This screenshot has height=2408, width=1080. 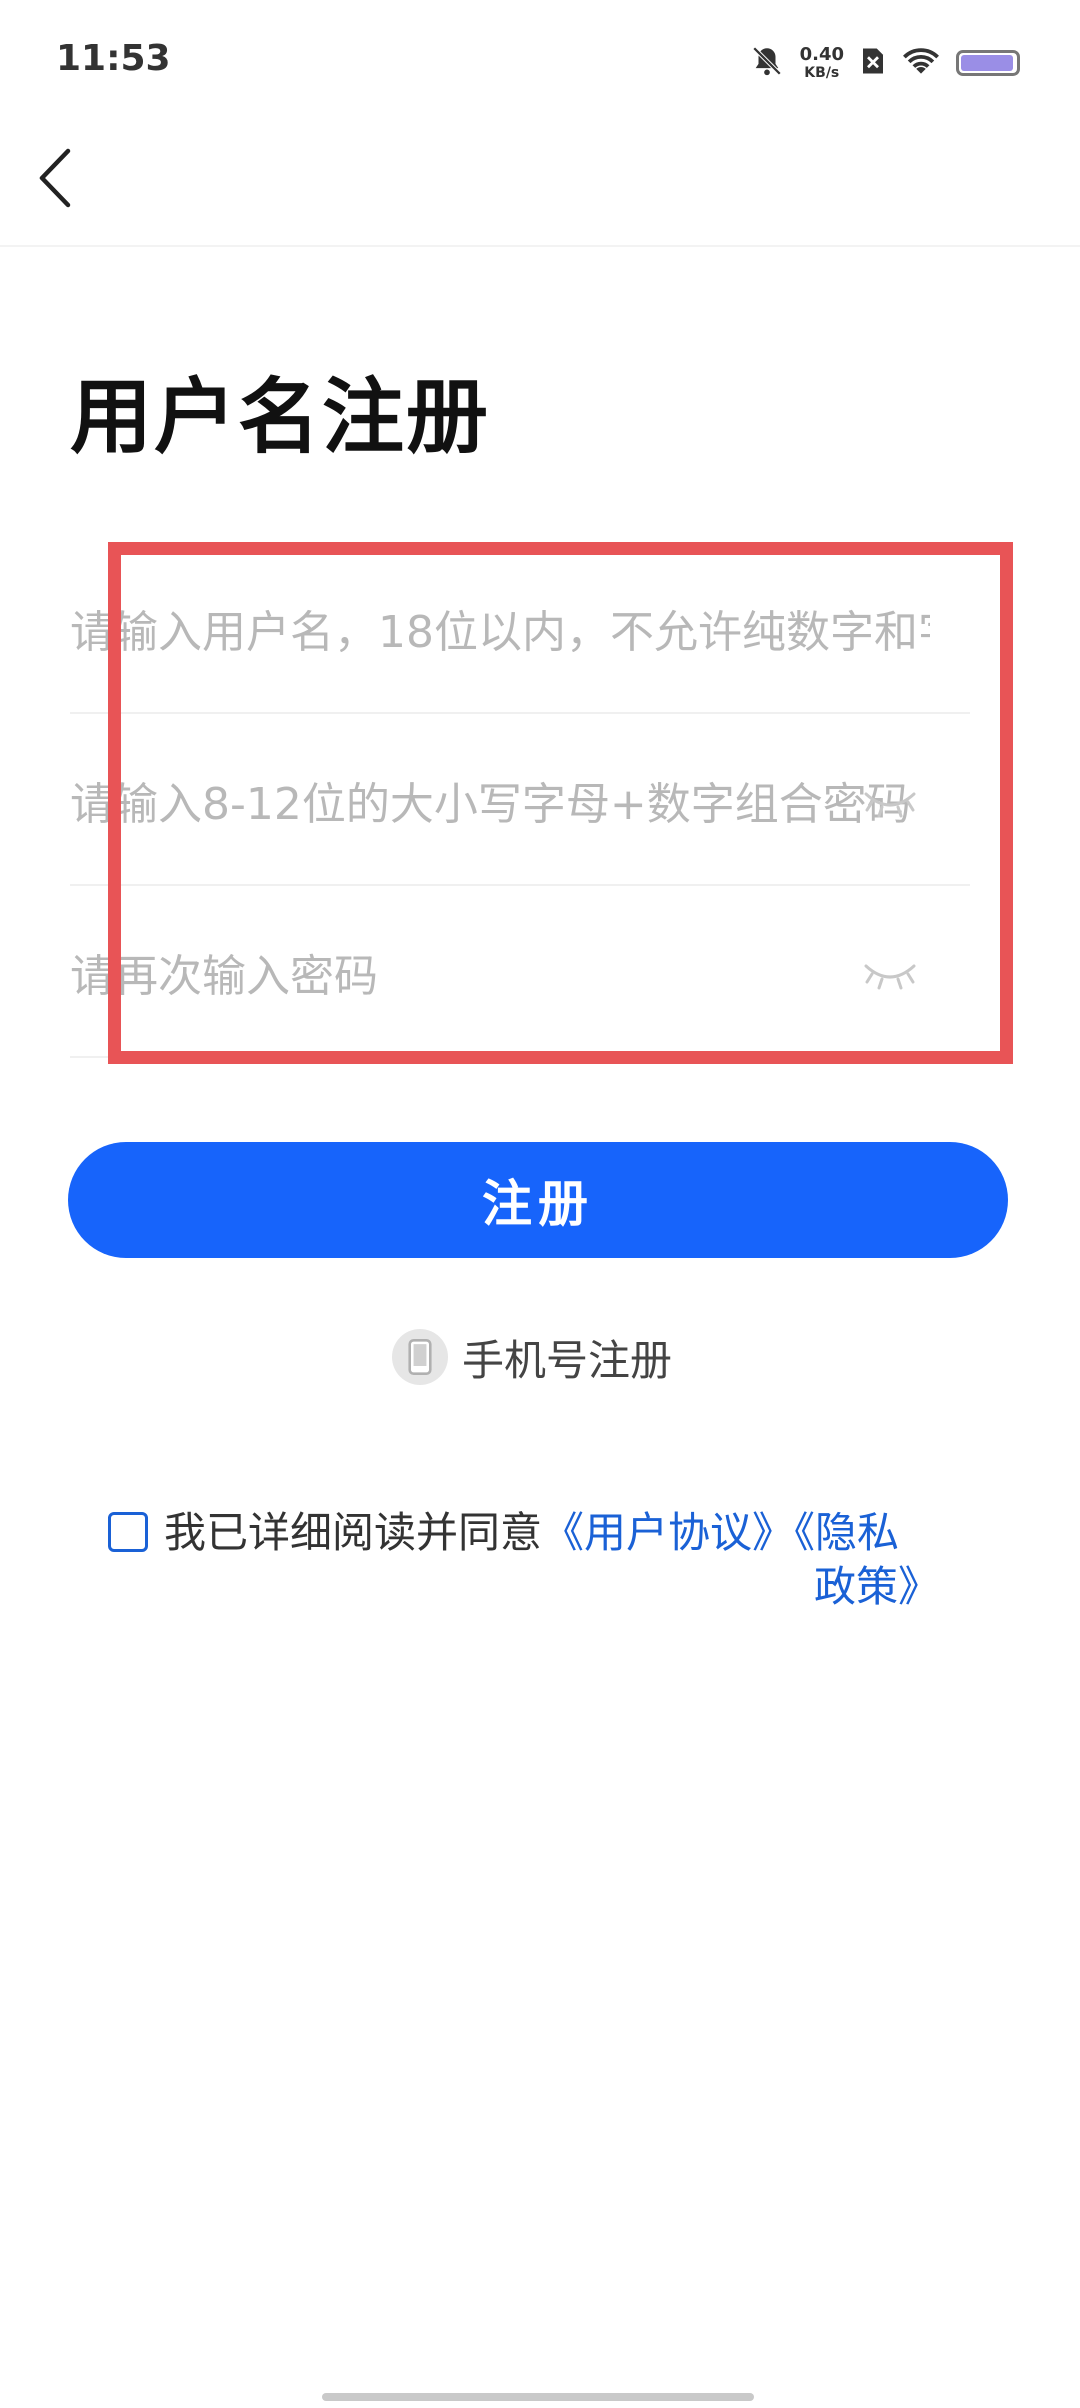 What do you see at coordinates (540, 246) in the screenshot?
I see `header-divider` at bounding box center [540, 246].